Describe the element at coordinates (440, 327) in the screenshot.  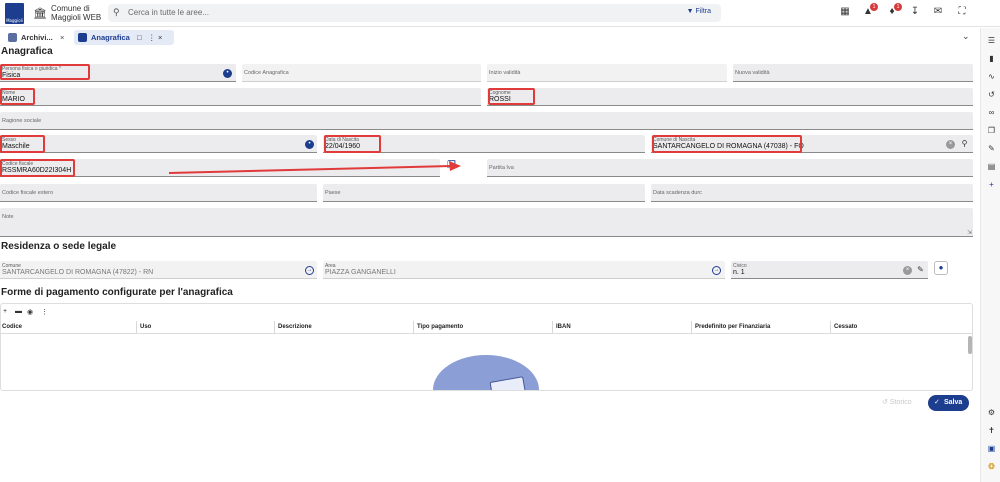
I see `column-header-tipo-pagamento: Tipo pagamento` at that location.